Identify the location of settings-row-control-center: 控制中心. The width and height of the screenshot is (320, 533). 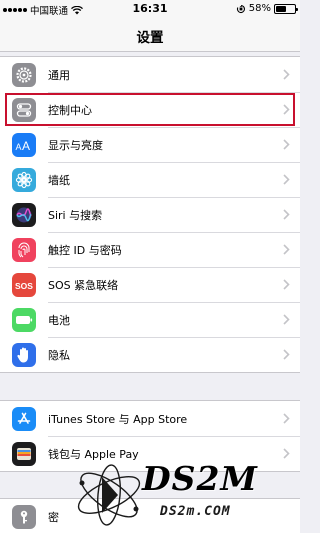
(150, 109).